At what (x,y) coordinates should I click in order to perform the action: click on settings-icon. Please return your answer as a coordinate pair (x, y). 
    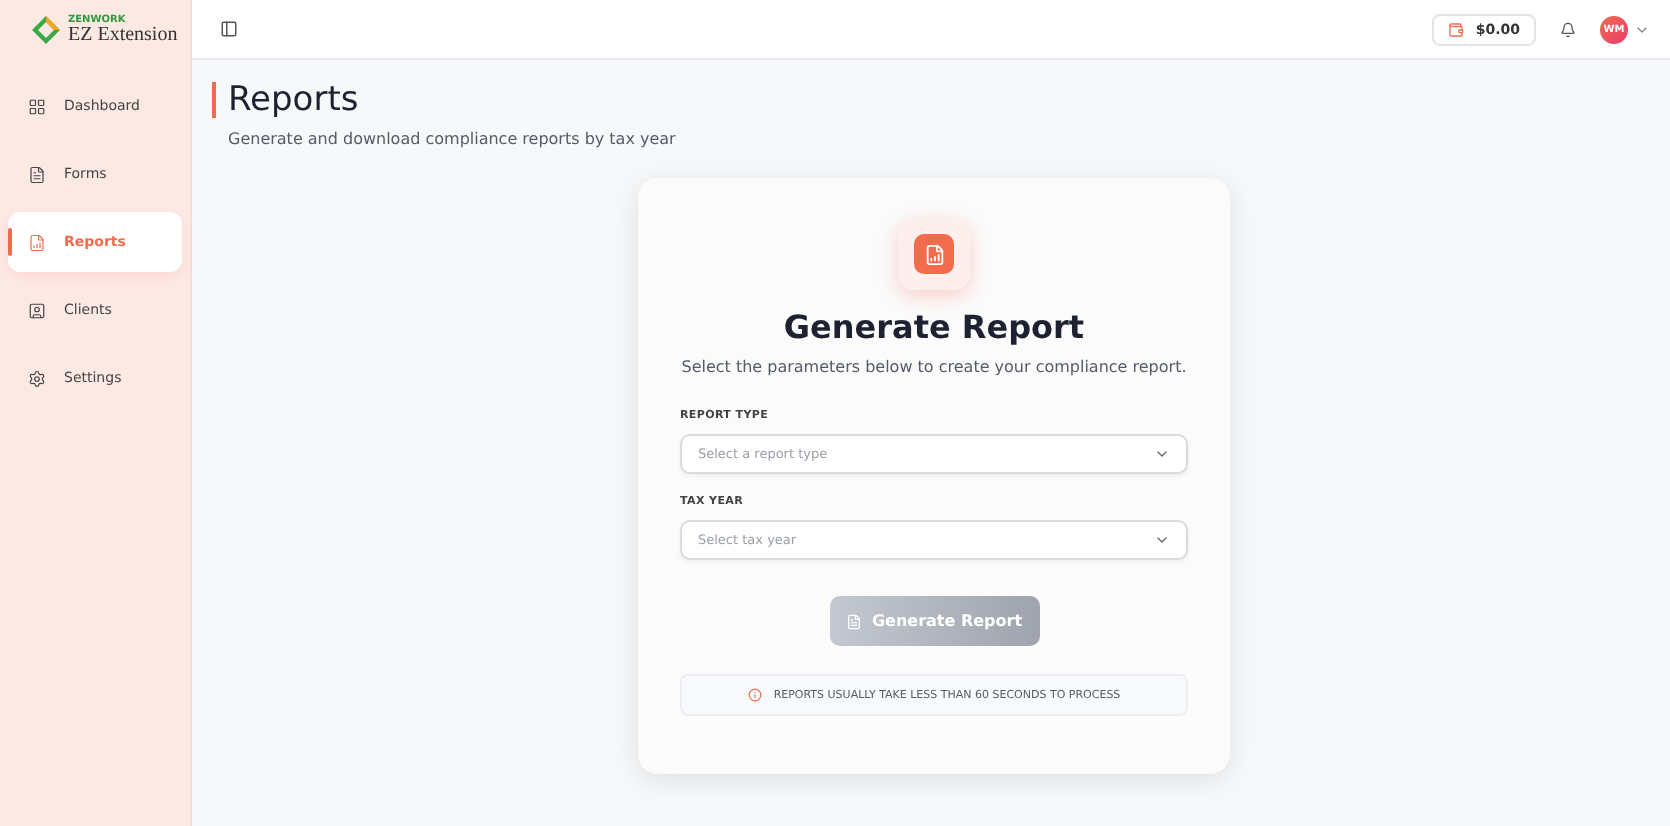
    Looking at the image, I should click on (37, 378).